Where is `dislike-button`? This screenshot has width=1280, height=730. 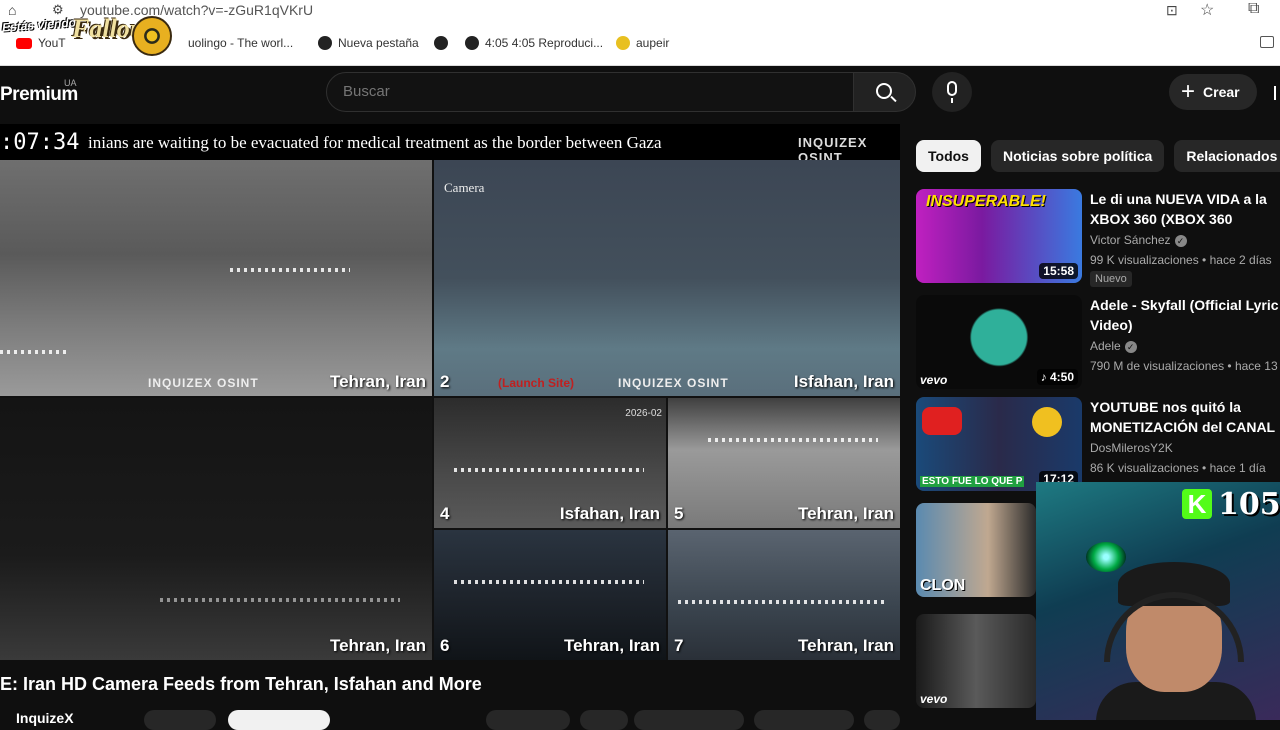 dislike-button is located at coordinates (604, 720).